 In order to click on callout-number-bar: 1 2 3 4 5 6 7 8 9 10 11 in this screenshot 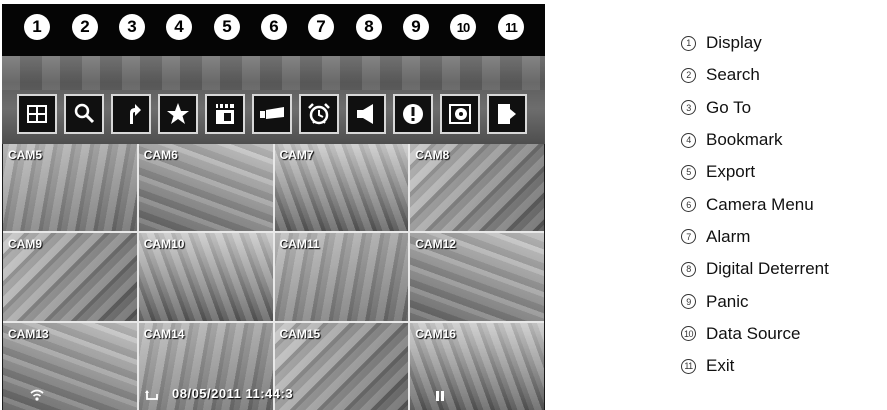, I will do `click(273, 30)`.